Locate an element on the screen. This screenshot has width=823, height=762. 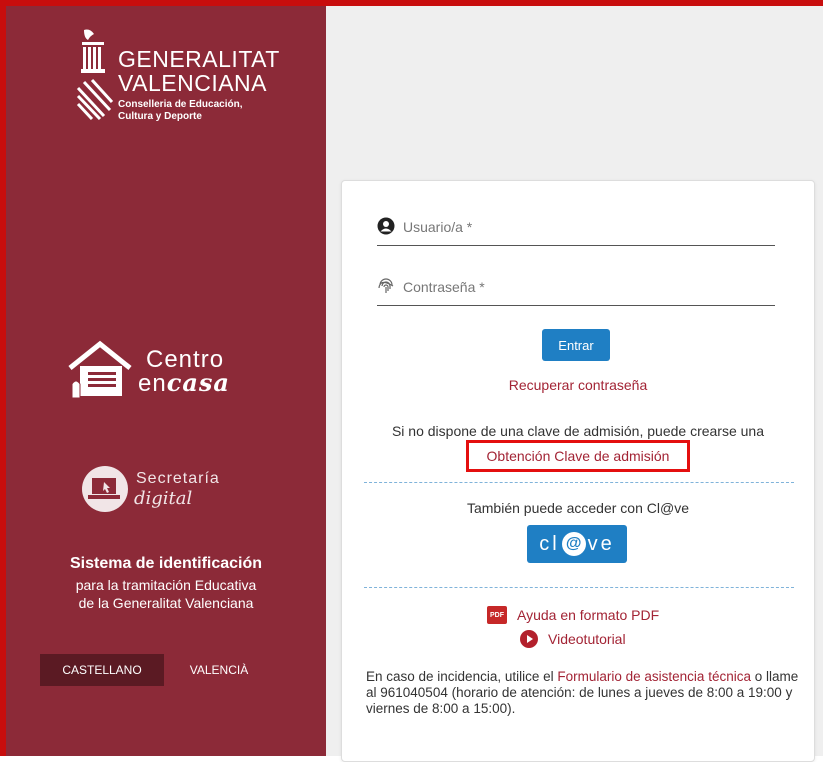
clave-text-a: cl is located at coordinates (549, 543).